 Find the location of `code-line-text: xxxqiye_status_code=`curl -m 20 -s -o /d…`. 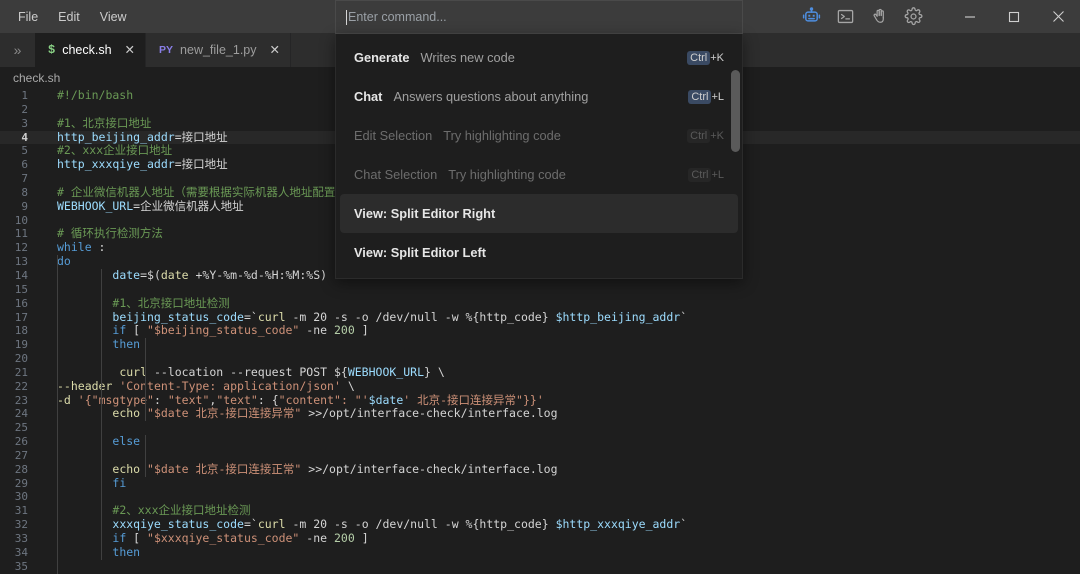

code-line-text: xxxqiye_status_code=`curl -m 20 -s -o /d… is located at coordinates (365, 524).